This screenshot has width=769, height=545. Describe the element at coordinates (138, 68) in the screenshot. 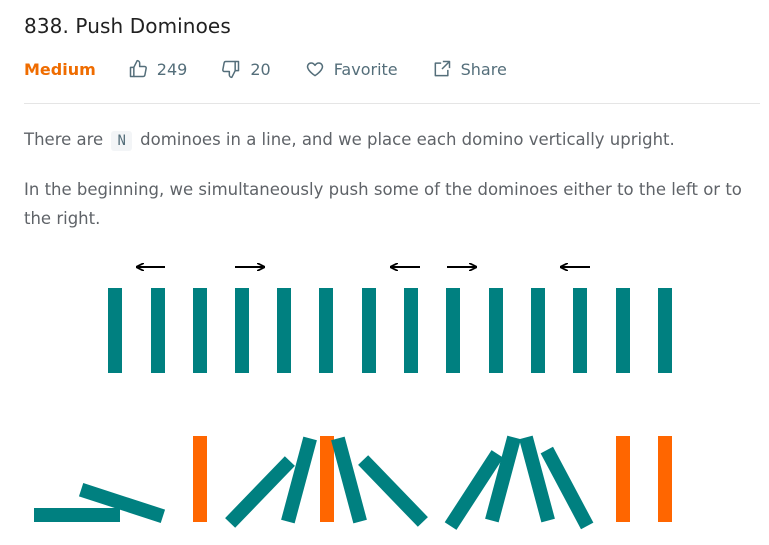

I see `thumbs-up-icon` at that location.